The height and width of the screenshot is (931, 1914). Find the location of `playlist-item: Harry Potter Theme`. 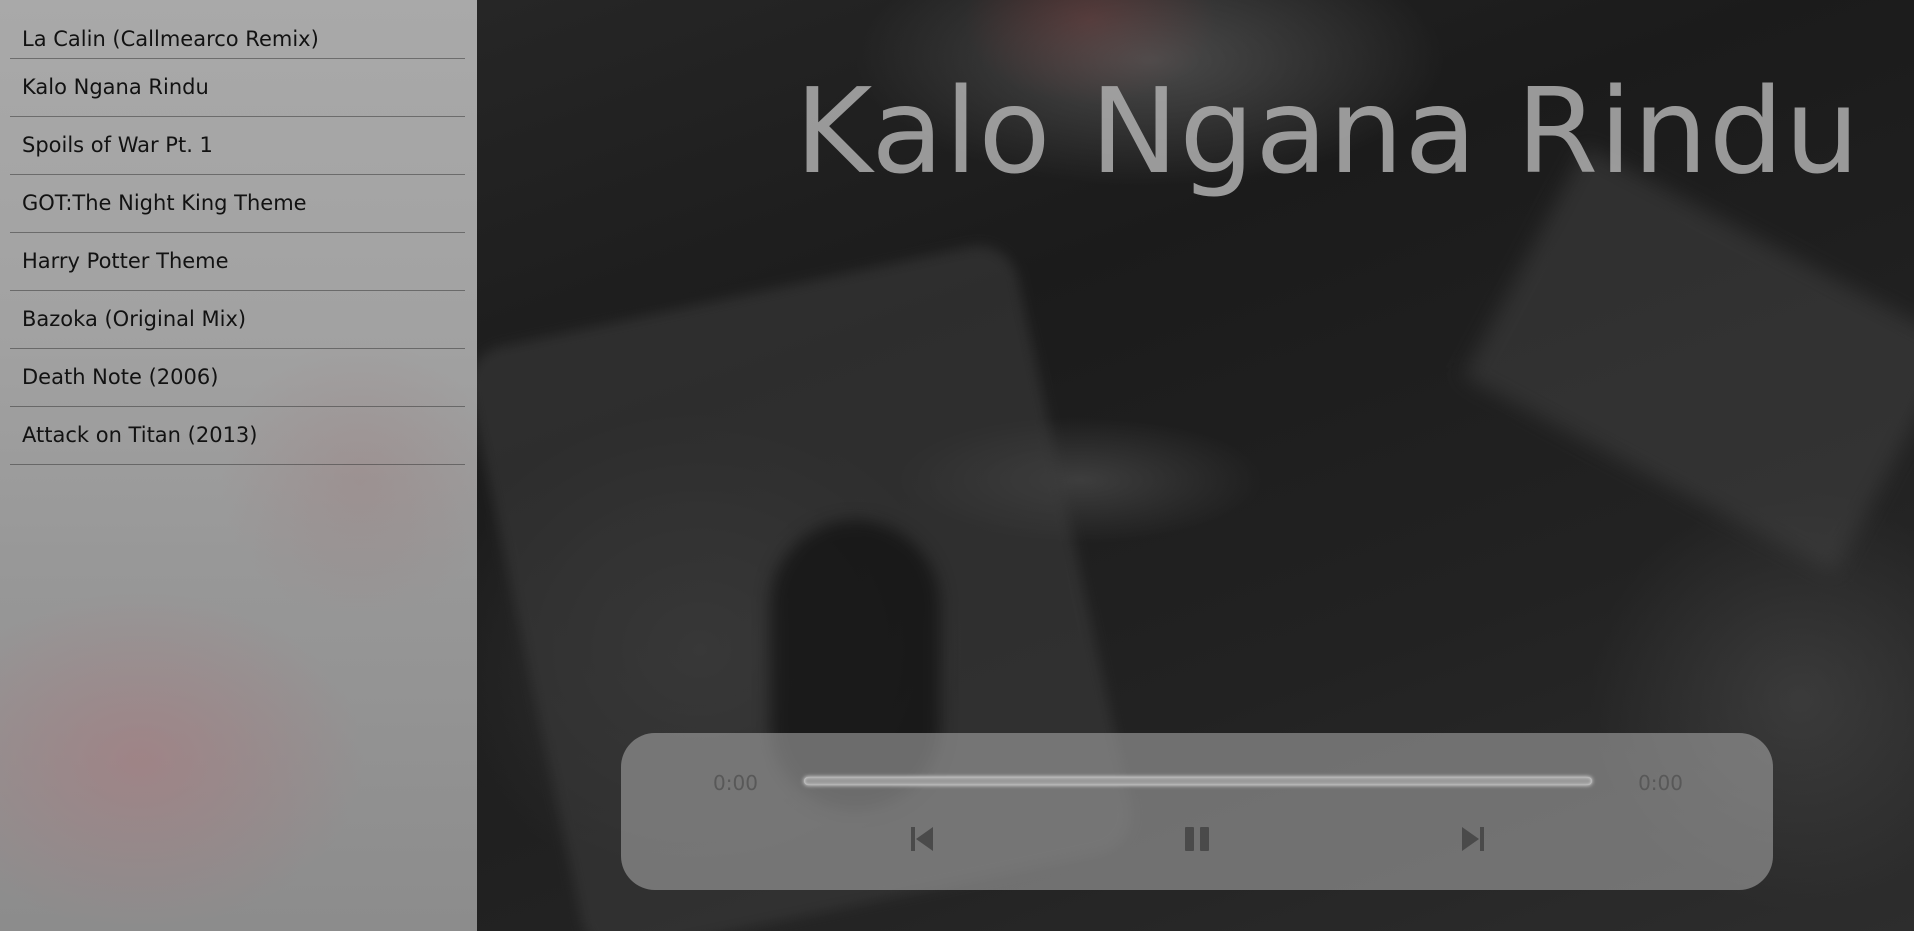

playlist-item: Harry Potter Theme is located at coordinates (237, 262).